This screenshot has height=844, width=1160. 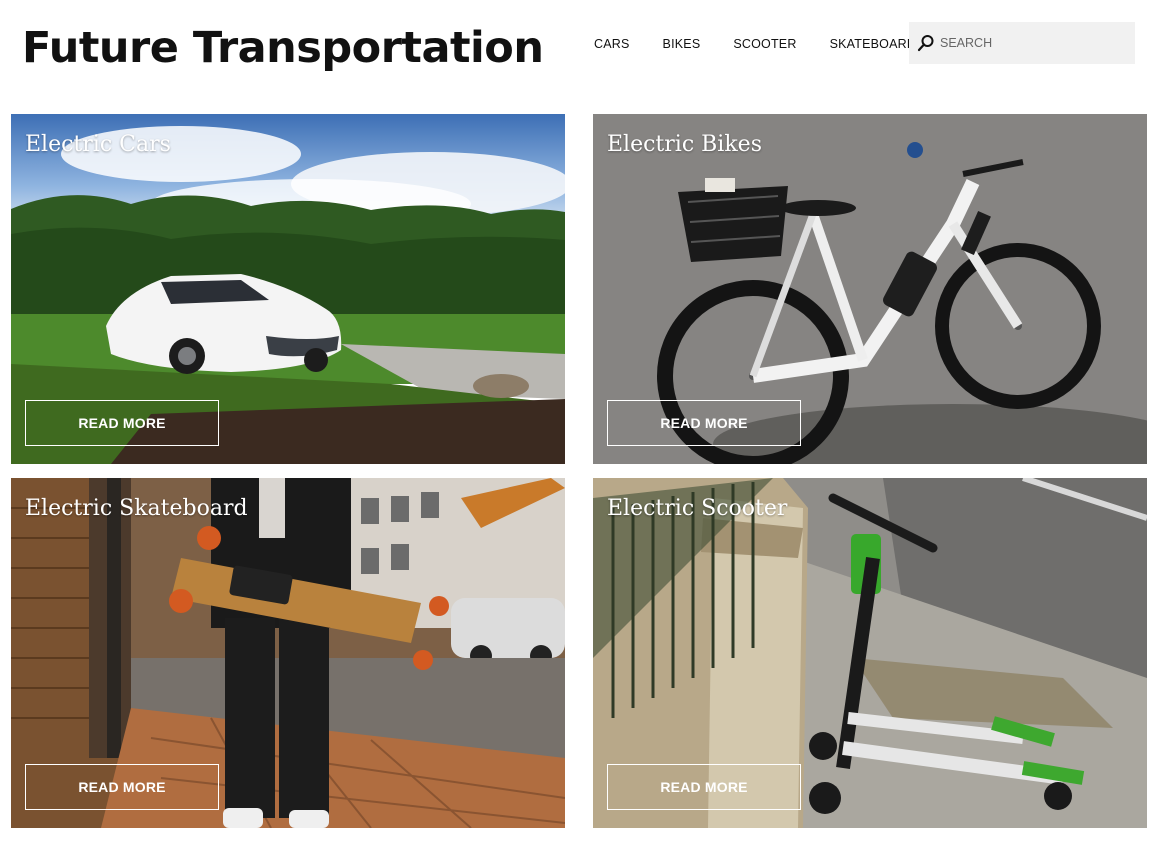 I want to click on search-icon, so click(x=926, y=43).